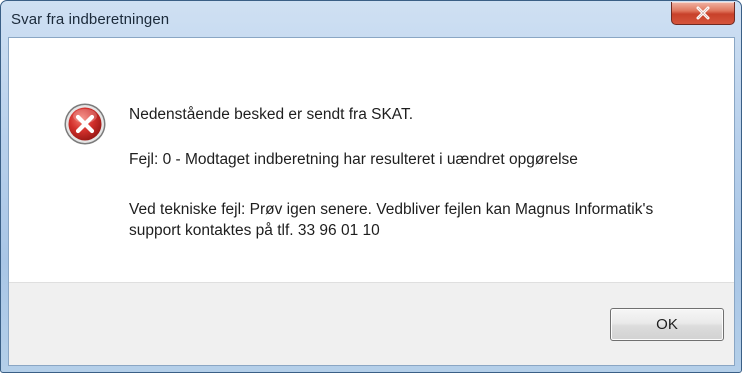 This screenshot has width=742, height=373. I want to click on close-button, so click(703, 13).